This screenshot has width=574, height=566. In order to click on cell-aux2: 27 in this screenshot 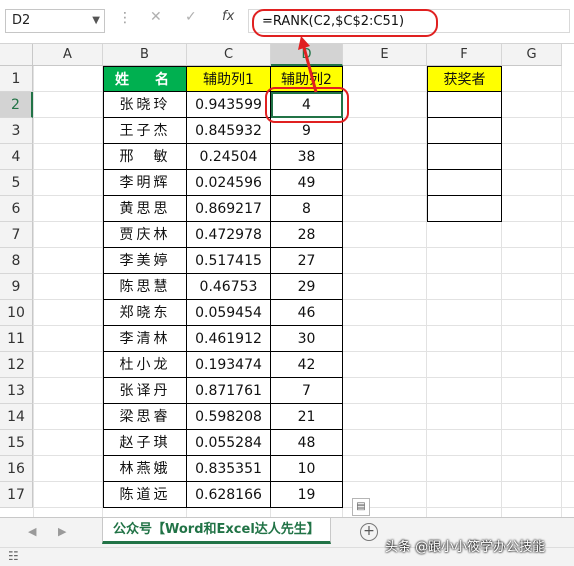, I will do `click(307, 261)`.